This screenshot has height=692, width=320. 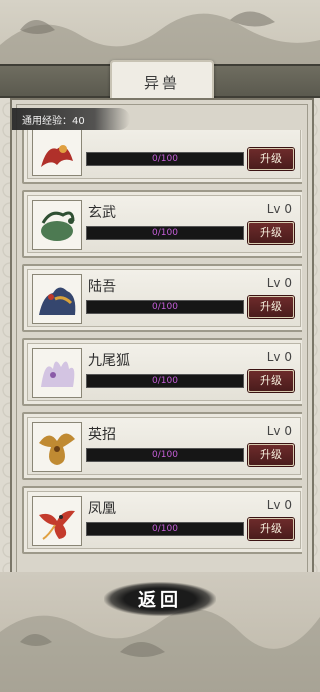 What do you see at coordinates (102, 435) in the screenshot?
I see `beast-name: 英招` at bounding box center [102, 435].